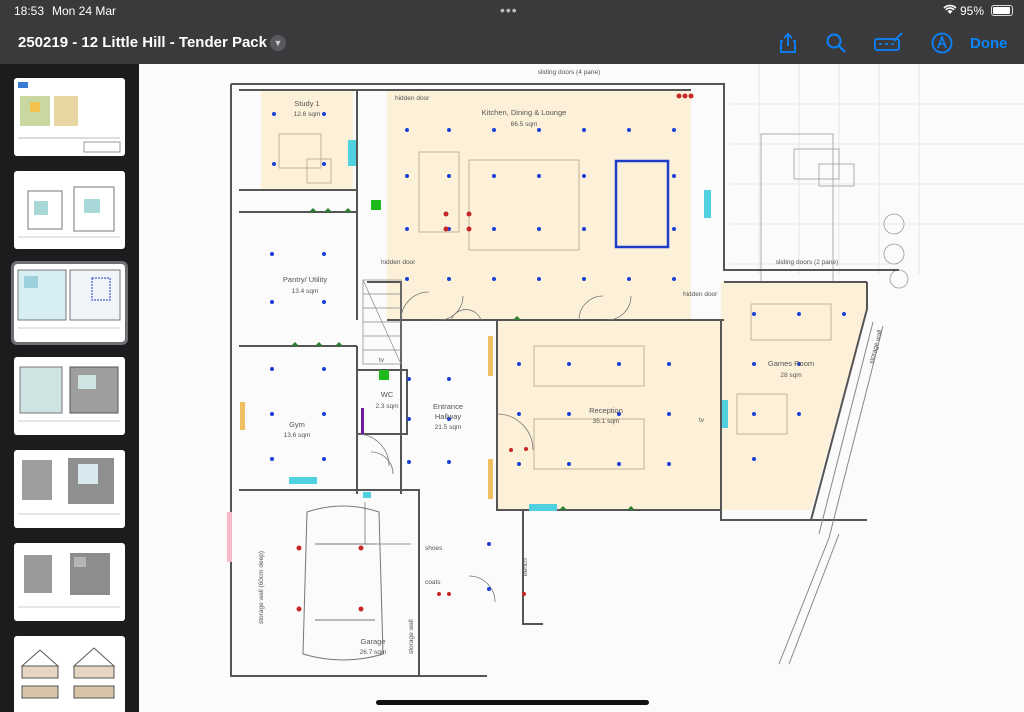  I want to click on room-name-study: Study 1, so click(306, 103).